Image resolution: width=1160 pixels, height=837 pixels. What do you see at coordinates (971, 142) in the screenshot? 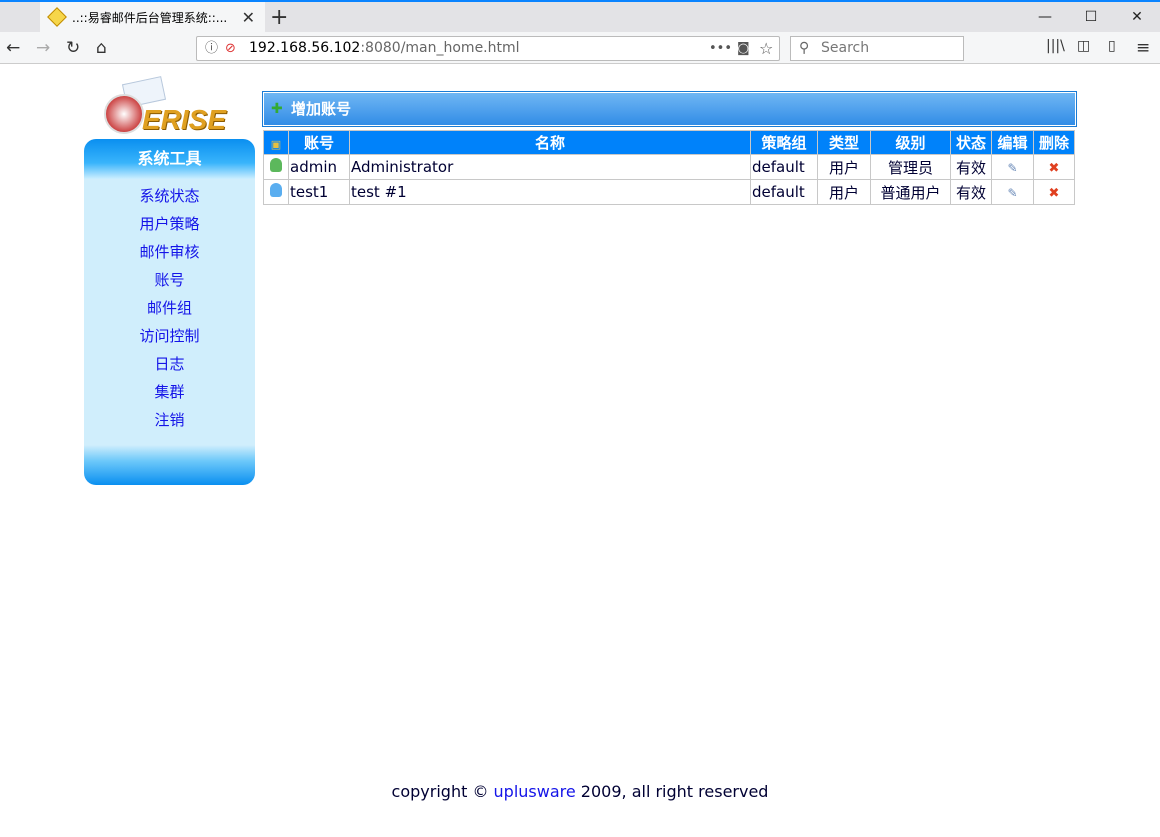
I see `header-status: 状态` at bounding box center [971, 142].